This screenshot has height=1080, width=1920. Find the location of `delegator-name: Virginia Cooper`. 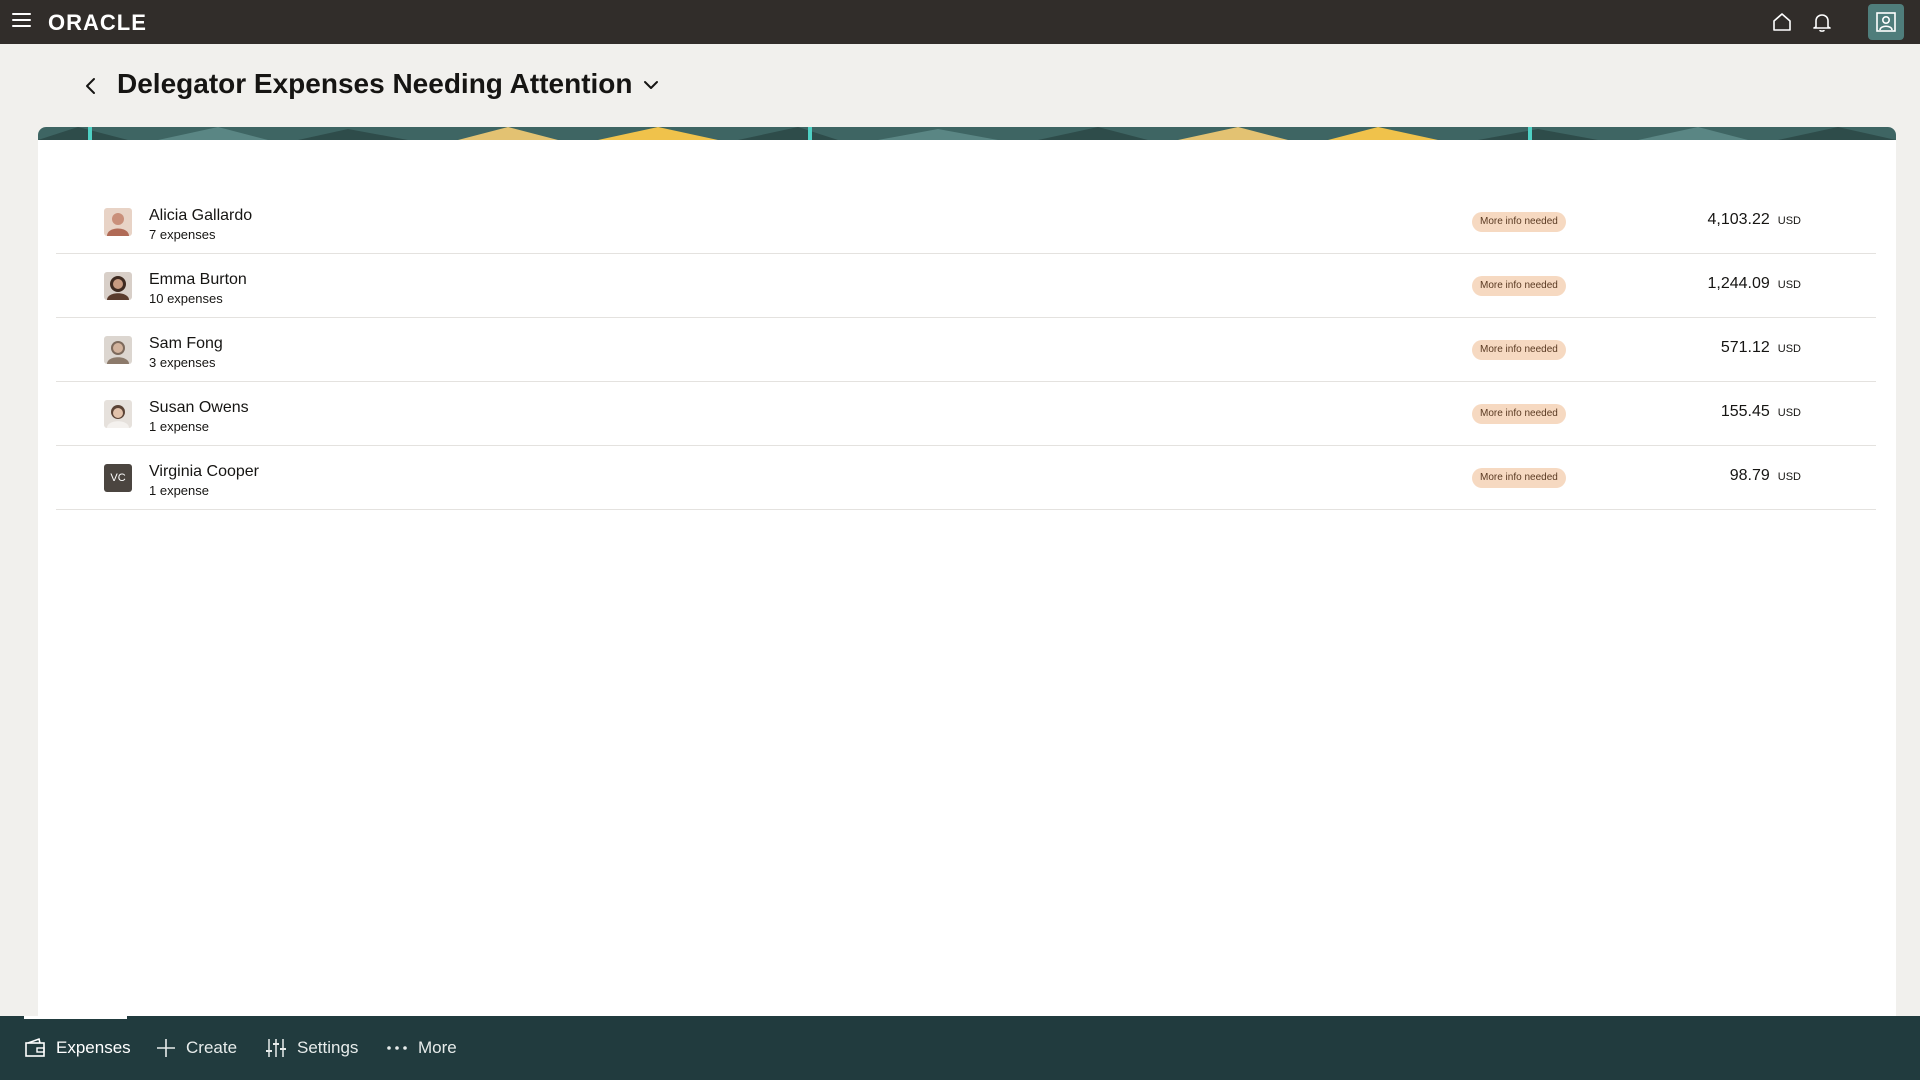

delegator-name: Virginia Cooper is located at coordinates (204, 471).